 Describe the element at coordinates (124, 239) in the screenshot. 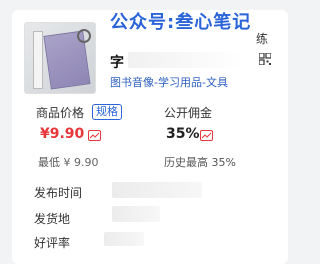

I see `rating-redaction` at that location.